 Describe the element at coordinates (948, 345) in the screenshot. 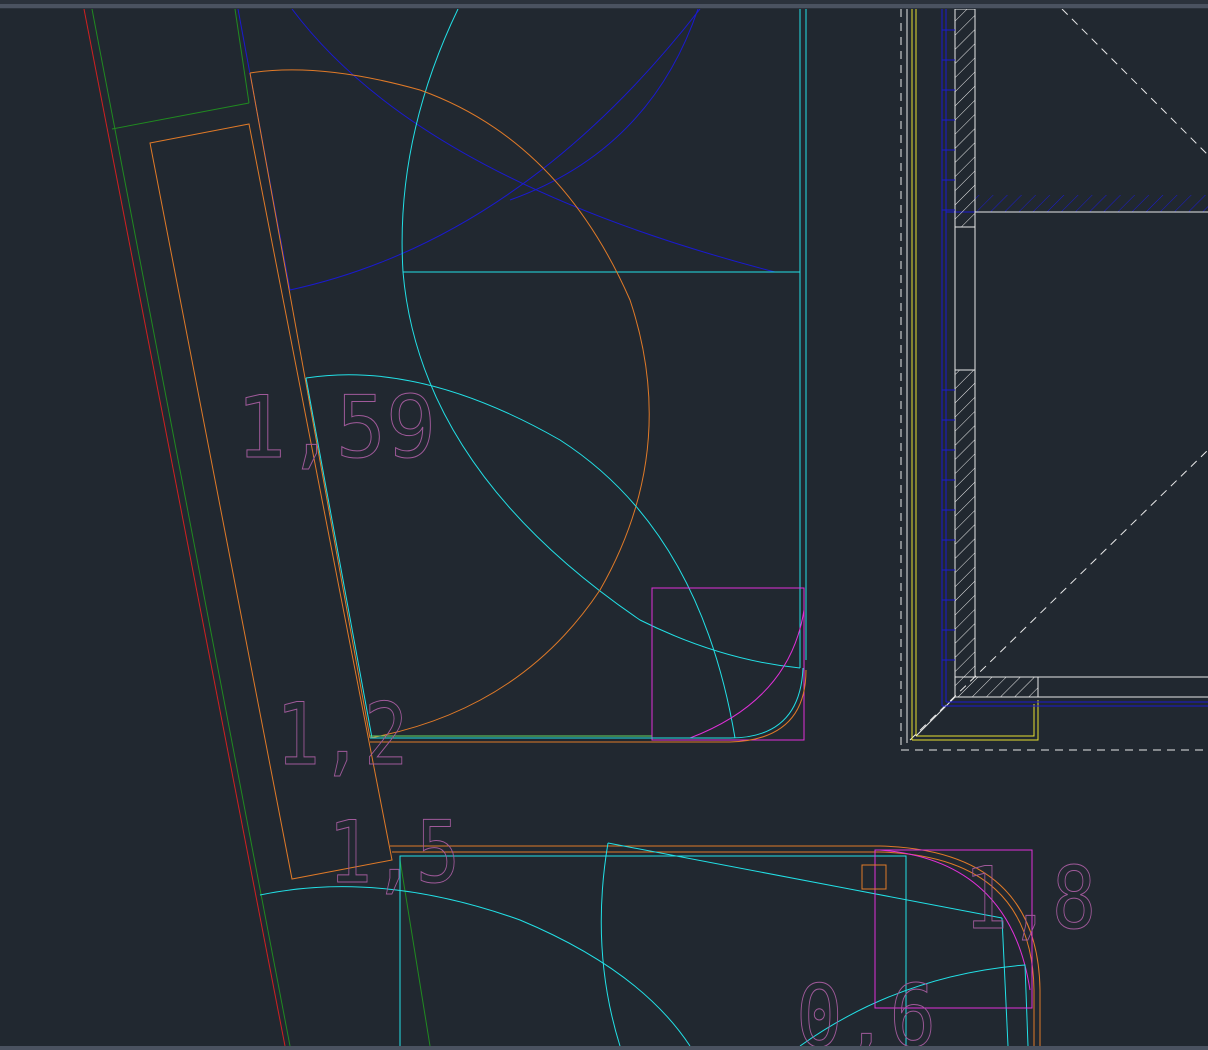

I see `blue-wall-ticks` at that location.